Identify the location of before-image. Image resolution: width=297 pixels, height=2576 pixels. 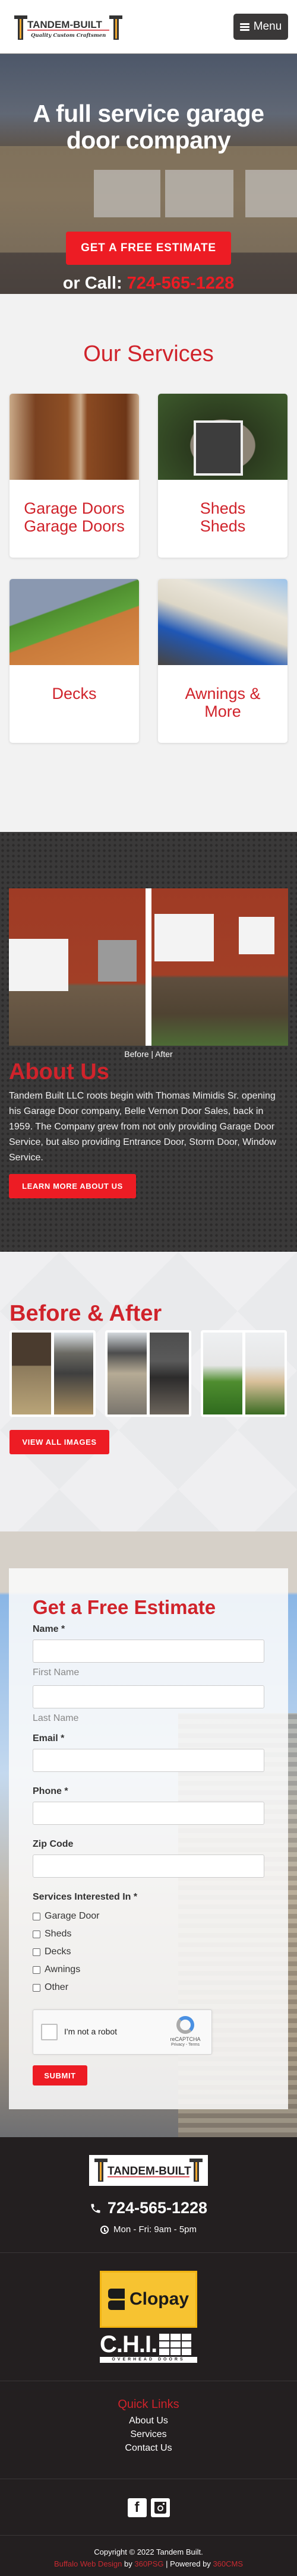
(77, 967).